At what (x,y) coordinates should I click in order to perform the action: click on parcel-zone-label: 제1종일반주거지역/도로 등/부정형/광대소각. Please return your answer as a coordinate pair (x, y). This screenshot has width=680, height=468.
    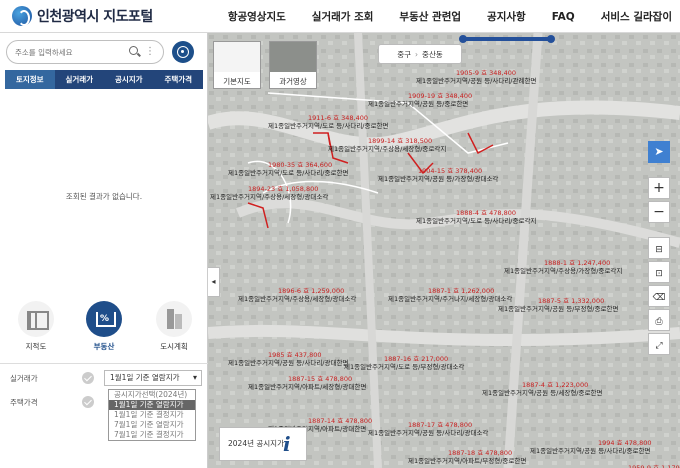
    Looking at the image, I should click on (404, 366).